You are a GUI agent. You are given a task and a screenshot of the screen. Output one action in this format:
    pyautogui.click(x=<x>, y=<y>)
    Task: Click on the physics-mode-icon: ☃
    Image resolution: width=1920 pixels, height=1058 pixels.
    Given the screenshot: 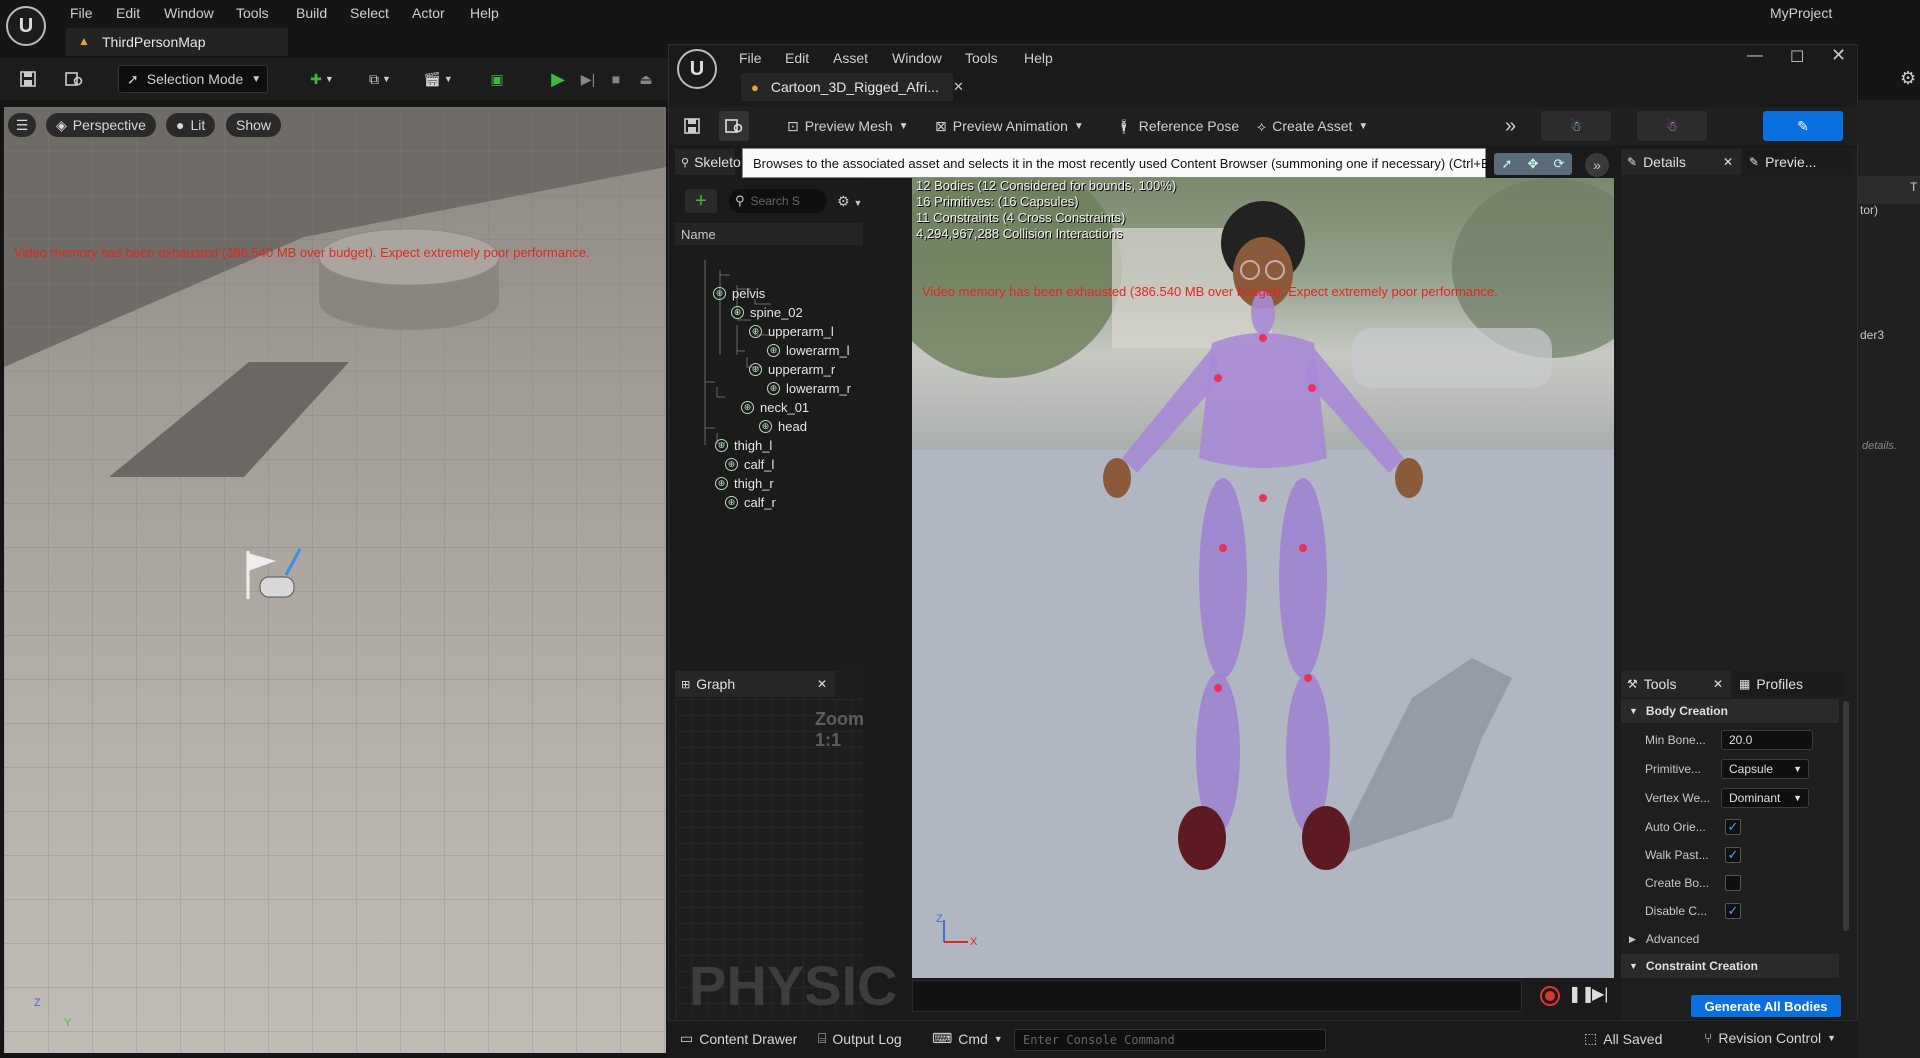 What is the action you would take?
    pyautogui.click(x=1672, y=126)
    